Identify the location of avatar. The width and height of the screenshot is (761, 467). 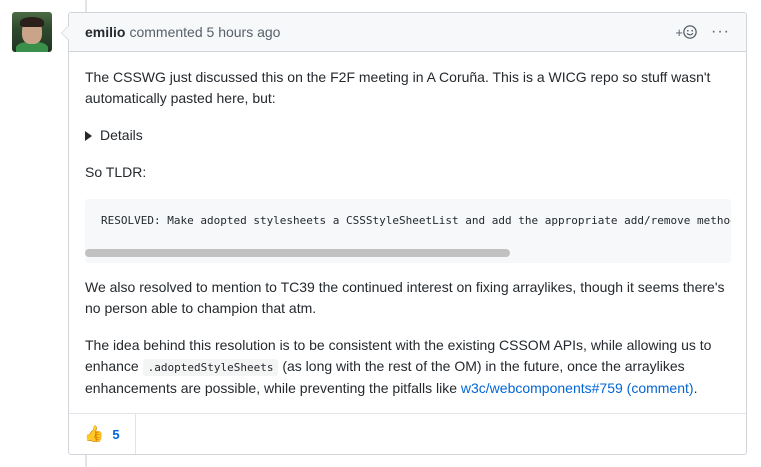
(32, 32).